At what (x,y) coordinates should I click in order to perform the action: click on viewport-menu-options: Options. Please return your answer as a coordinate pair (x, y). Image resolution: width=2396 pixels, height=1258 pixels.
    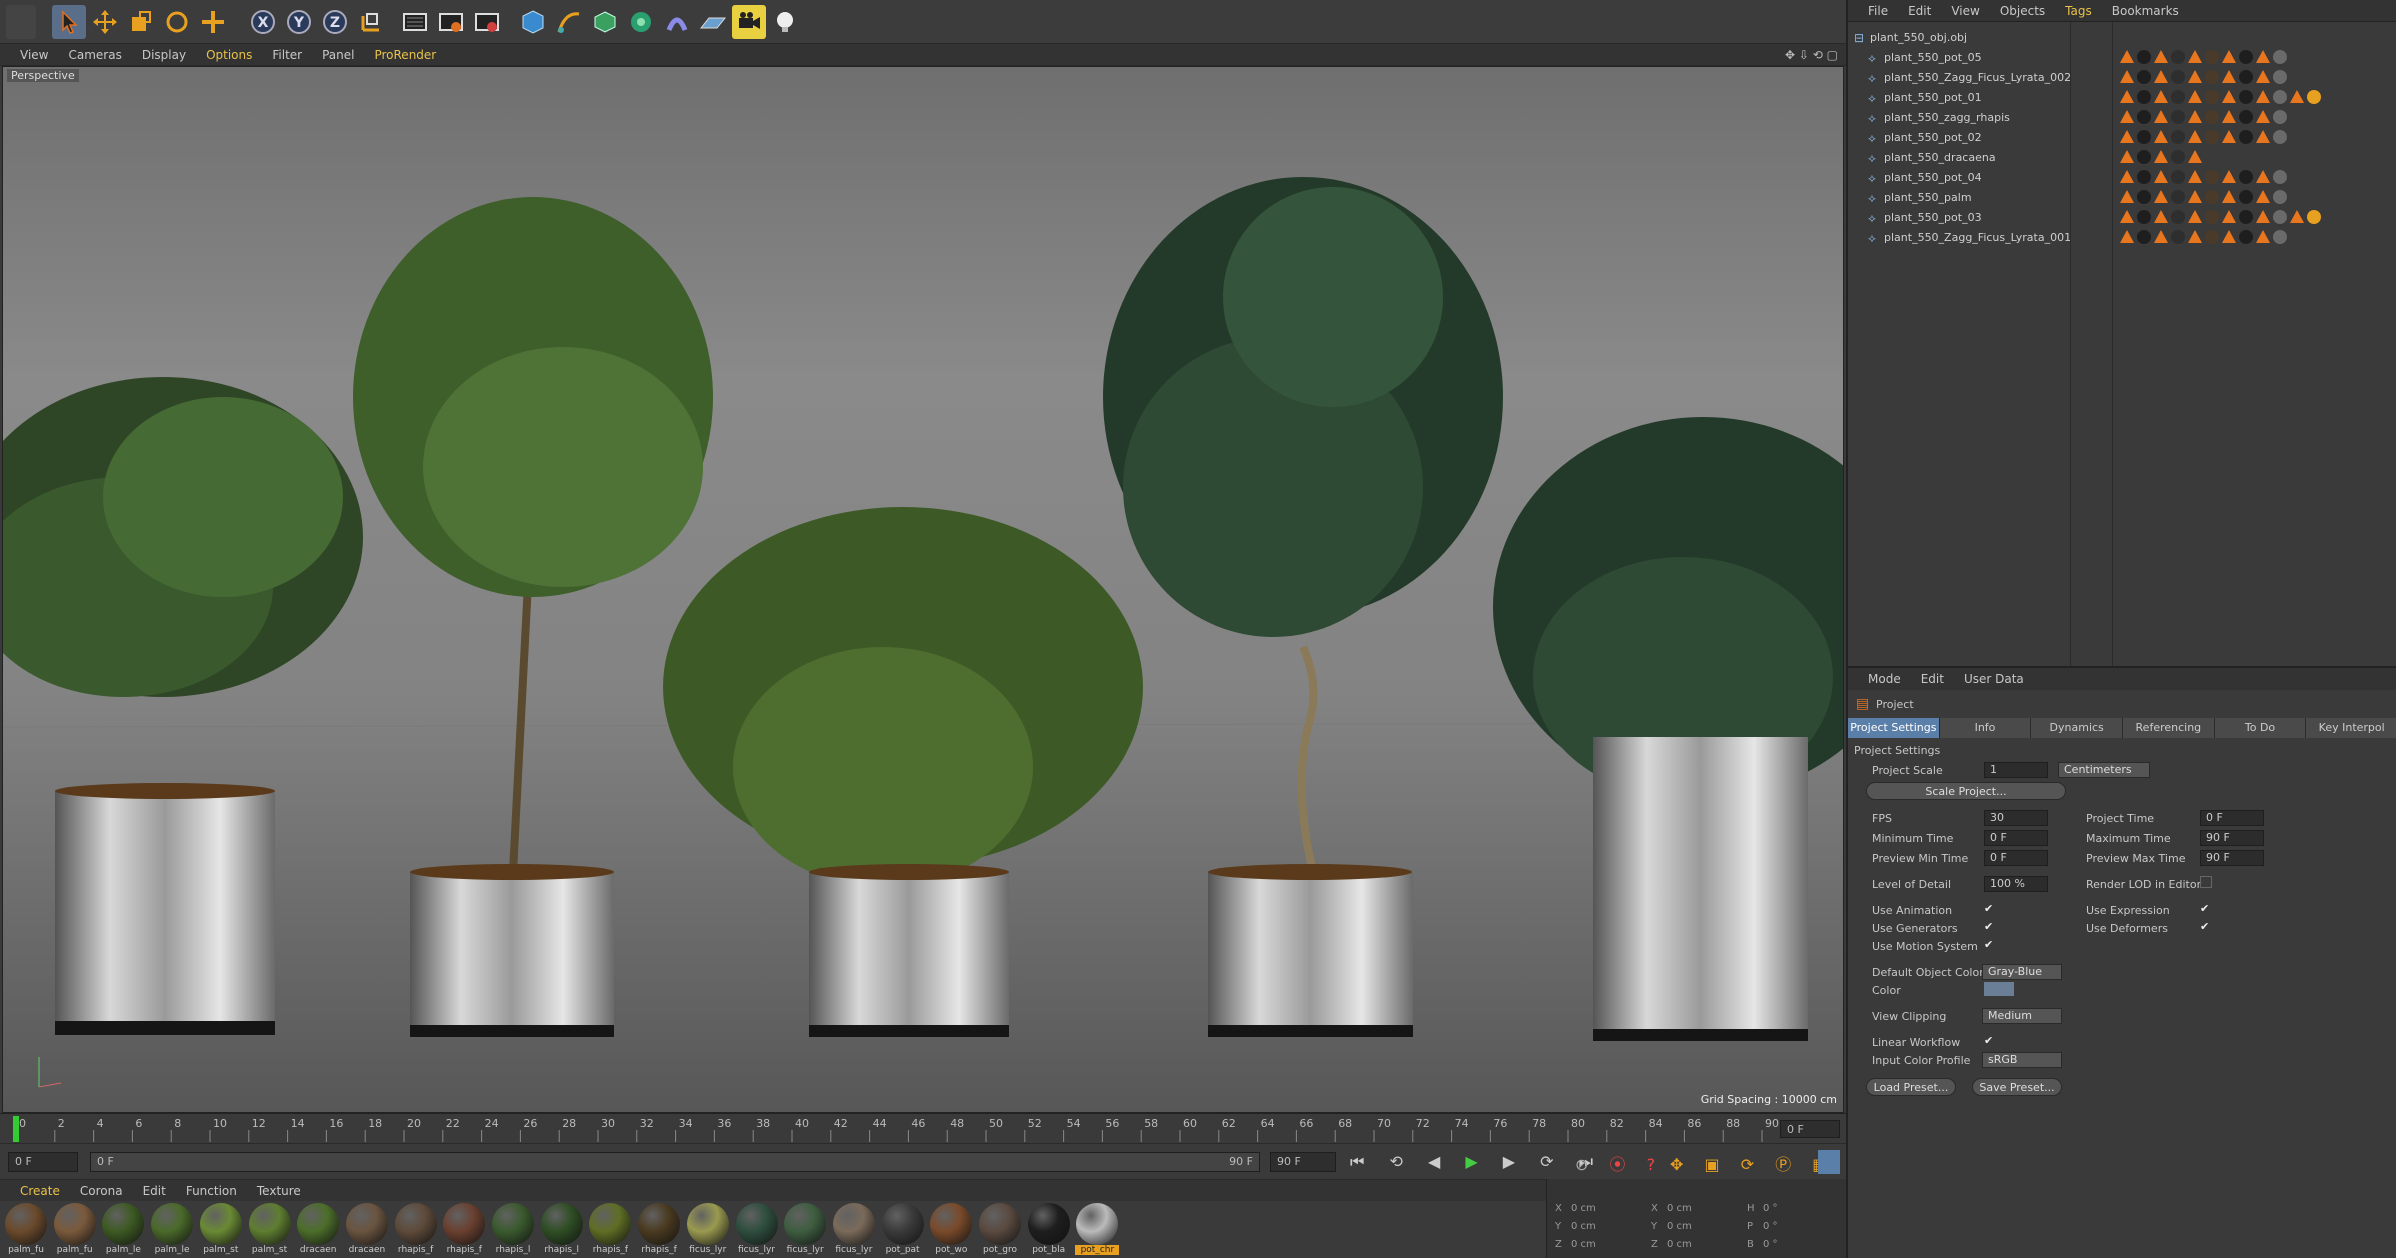
    Looking at the image, I should click on (229, 55).